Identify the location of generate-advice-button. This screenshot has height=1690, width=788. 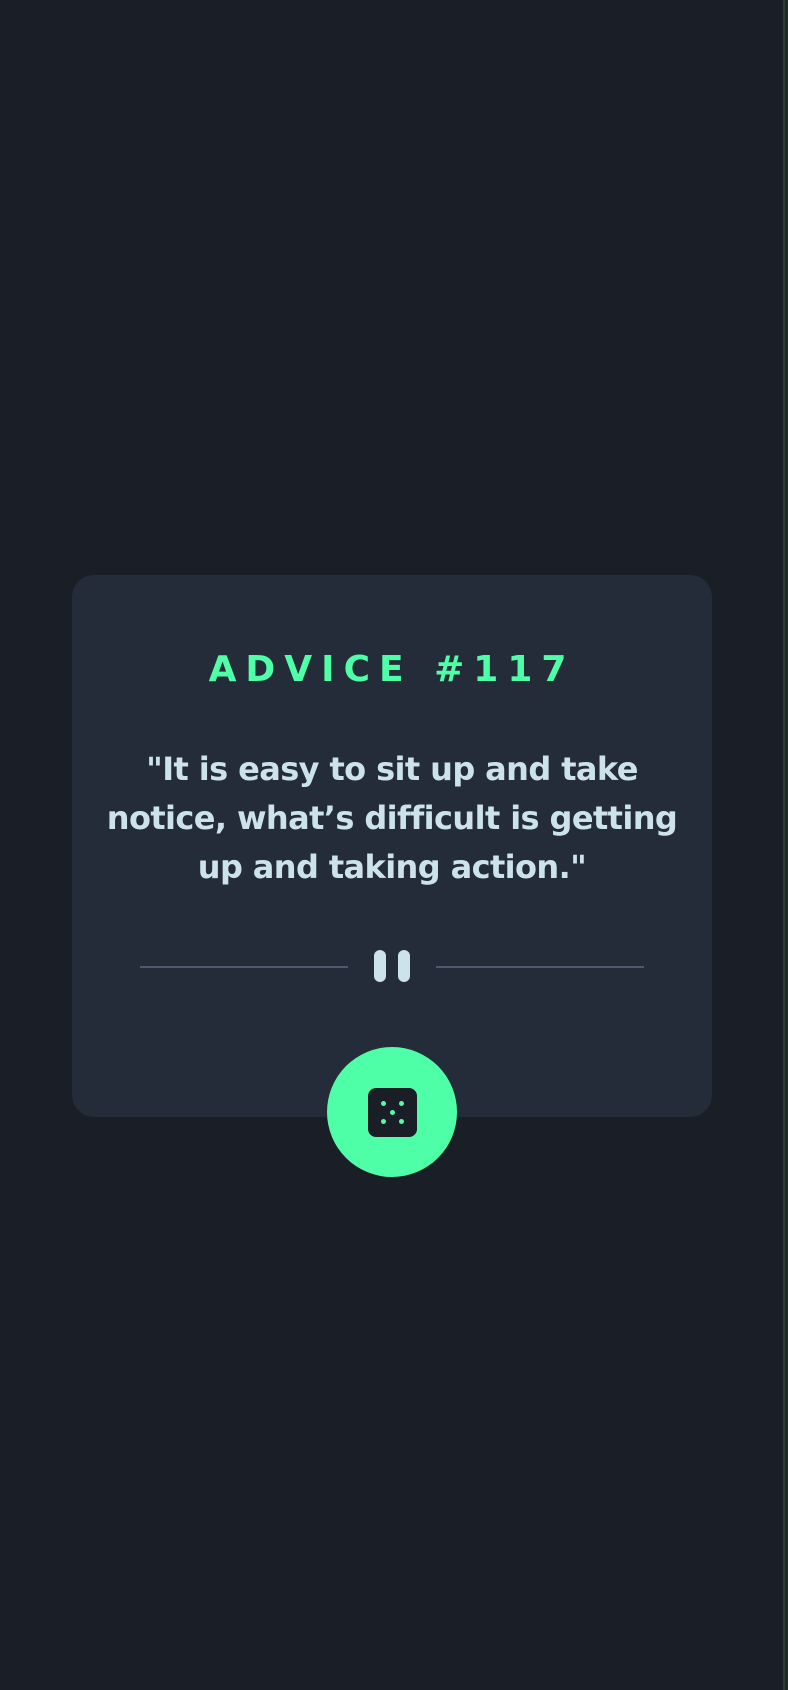
(392, 1112).